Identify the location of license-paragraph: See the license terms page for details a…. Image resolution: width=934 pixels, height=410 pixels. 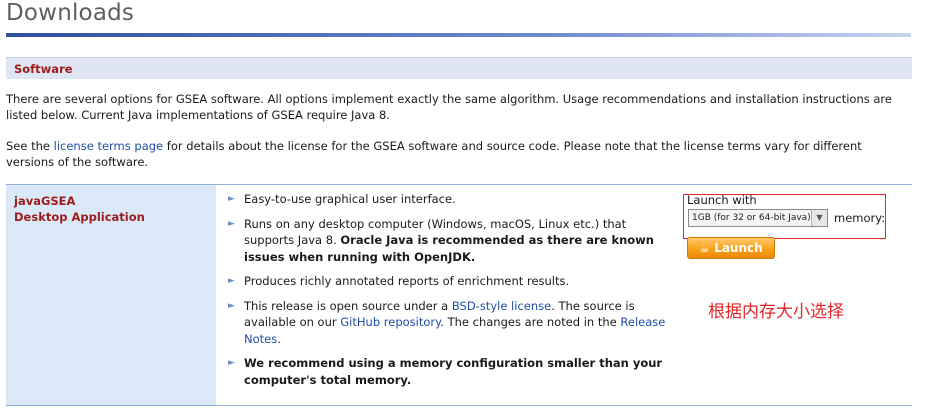
(459, 154).